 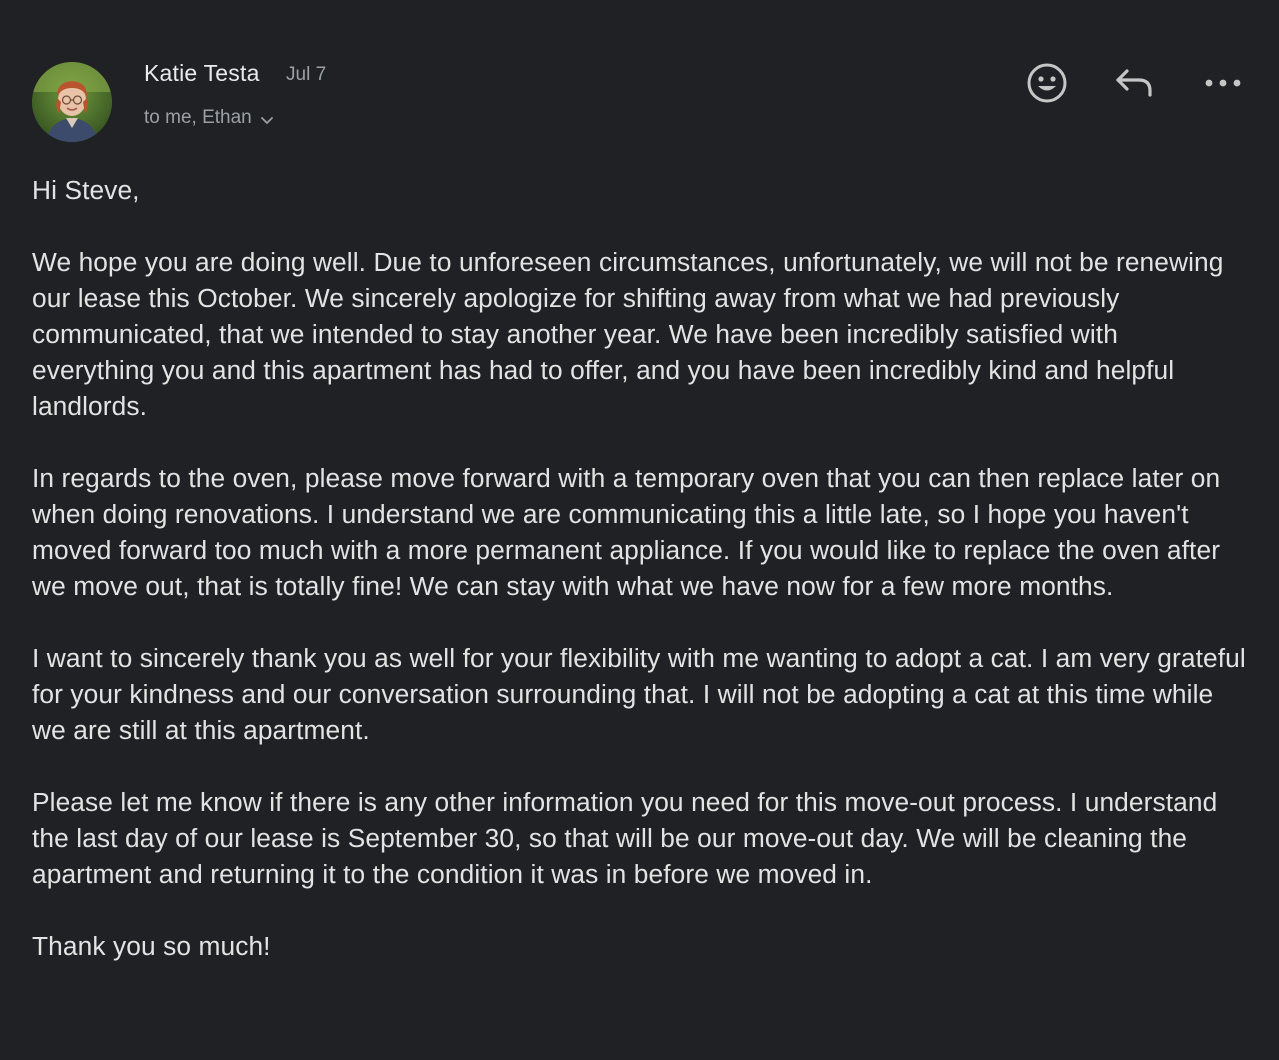 What do you see at coordinates (306, 74) in the screenshot?
I see `sent-date: Jul 7` at bounding box center [306, 74].